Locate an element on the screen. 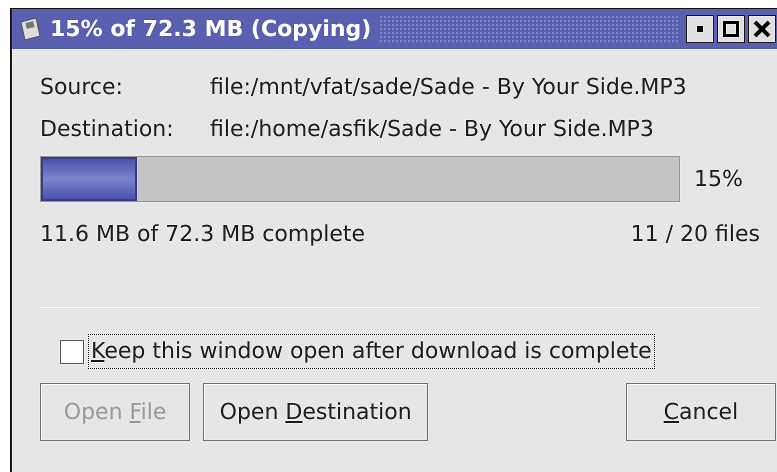 This screenshot has height=472, width=777. field-label: Source: is located at coordinates (82, 88).